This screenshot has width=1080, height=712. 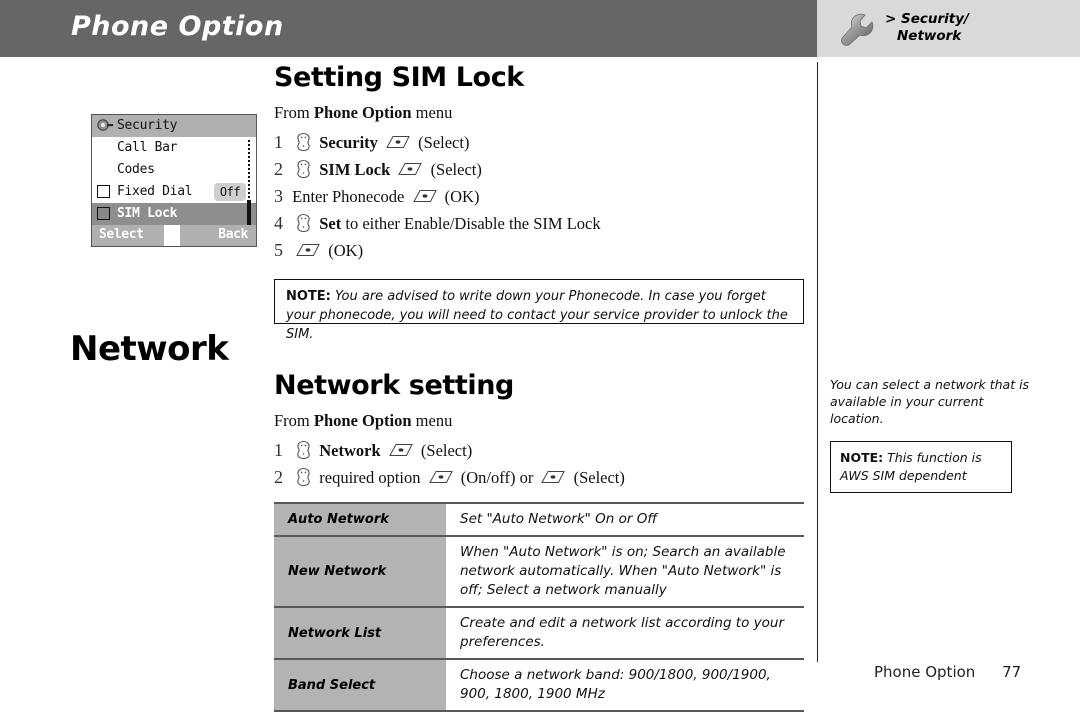 I want to click on softkey-divider, so click(x=172, y=235).